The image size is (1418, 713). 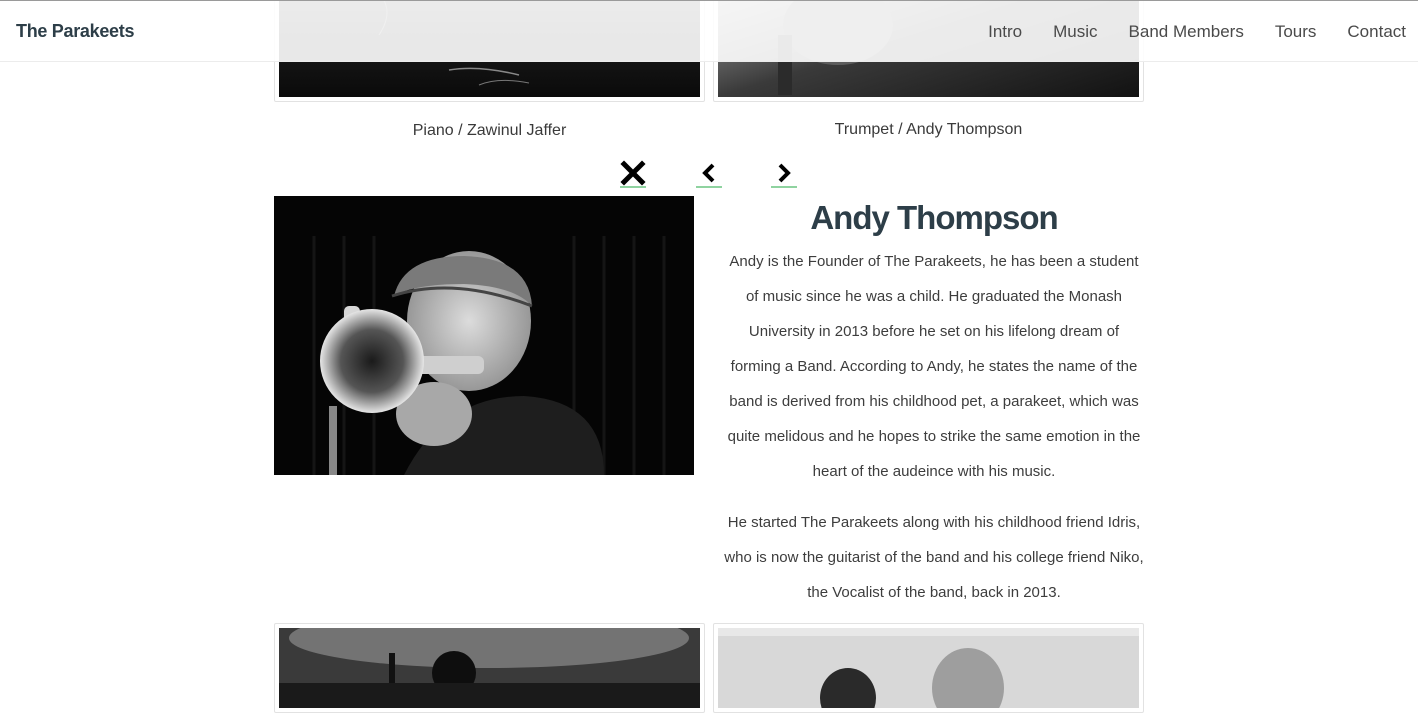 I want to click on chevron-right-icon, so click(x=784, y=173).